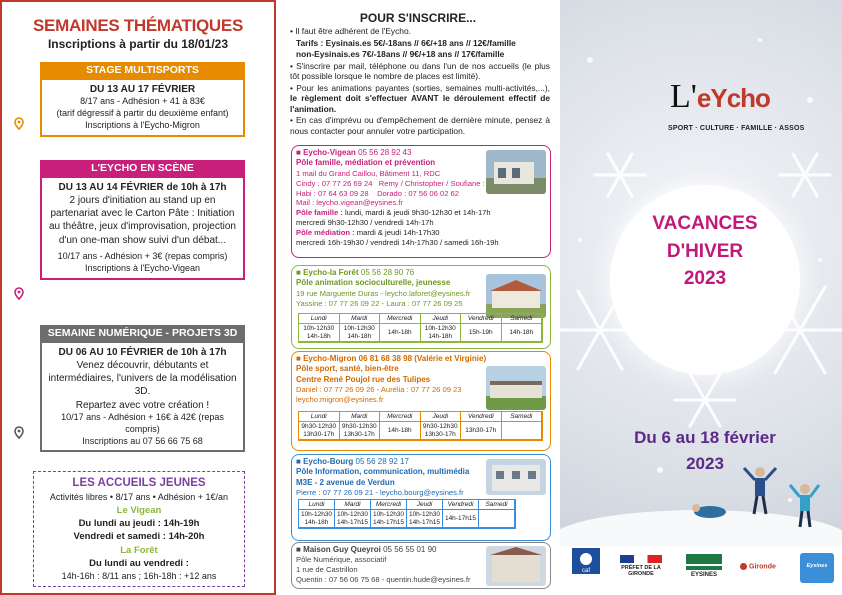 This screenshot has width=842, height=595. I want to click on guy-head: Maison Guy Queyroi, so click(342, 549).